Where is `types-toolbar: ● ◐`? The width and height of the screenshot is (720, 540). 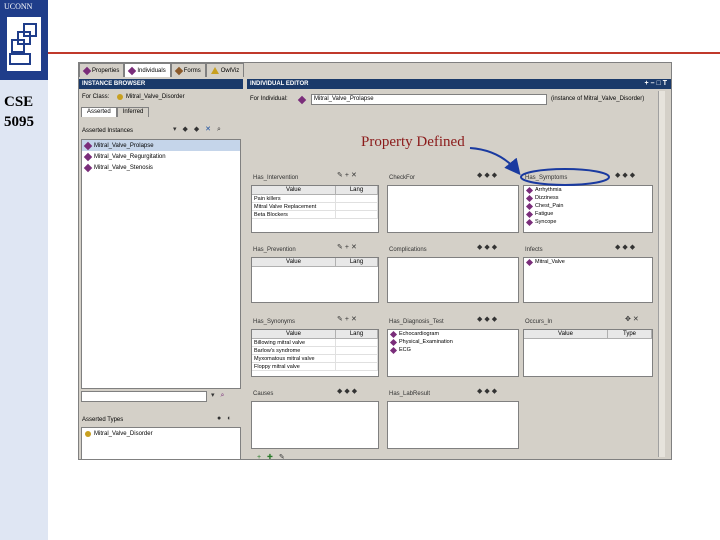
types-toolbar: ● ◐ is located at coordinates (225, 418).